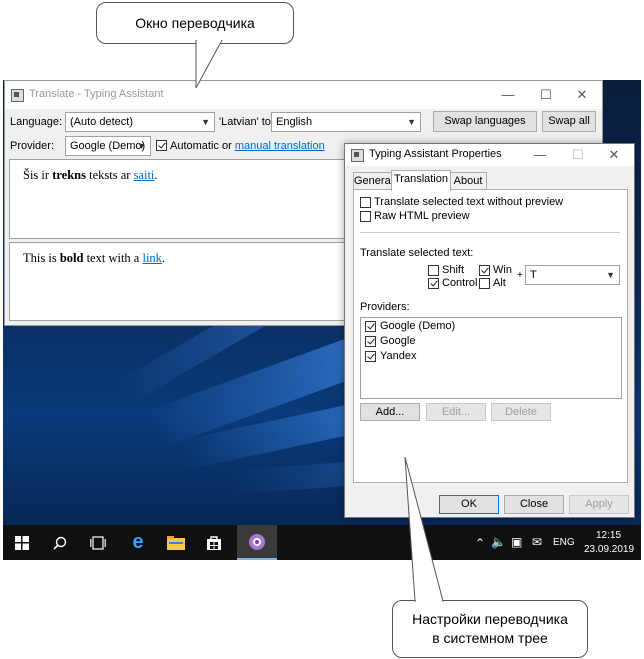 This screenshot has width=644, height=659. Describe the element at coordinates (96, 94) in the screenshot. I see `window-title: Translate - Typing Assistant` at that location.